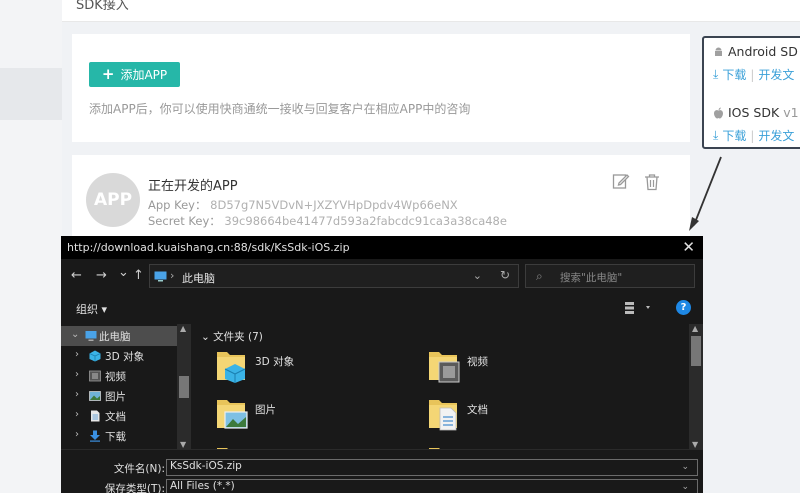 This screenshot has height=493, width=800. I want to click on trash-icon, so click(652, 182).